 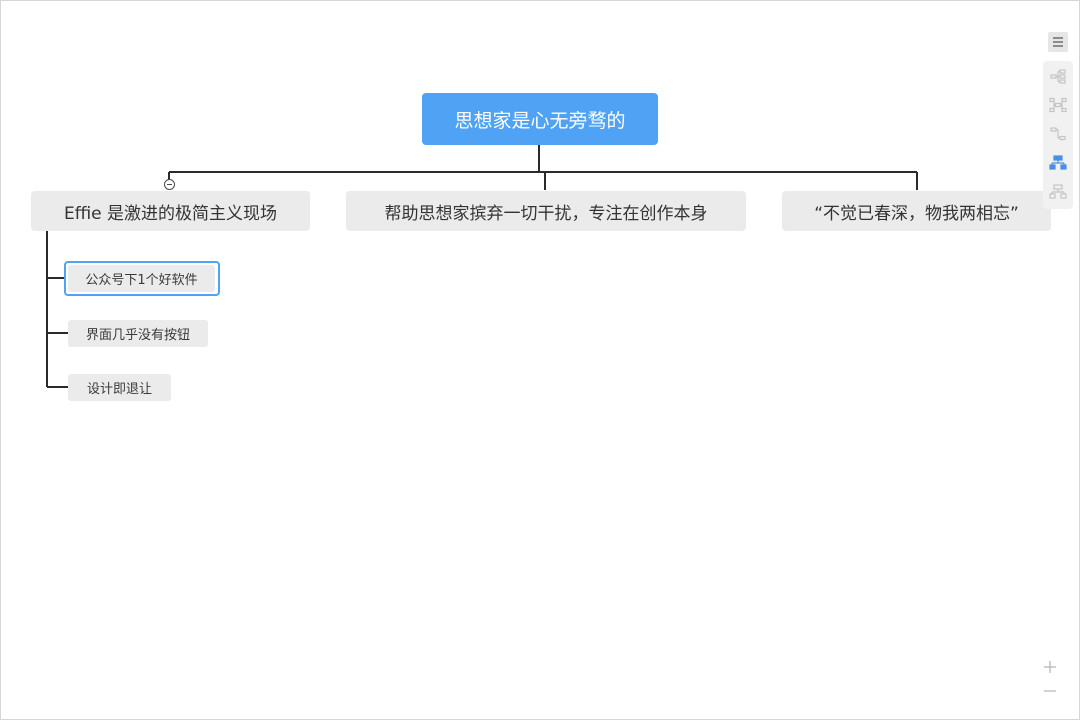 I want to click on branch-1-connector, so click(x=57, y=309).